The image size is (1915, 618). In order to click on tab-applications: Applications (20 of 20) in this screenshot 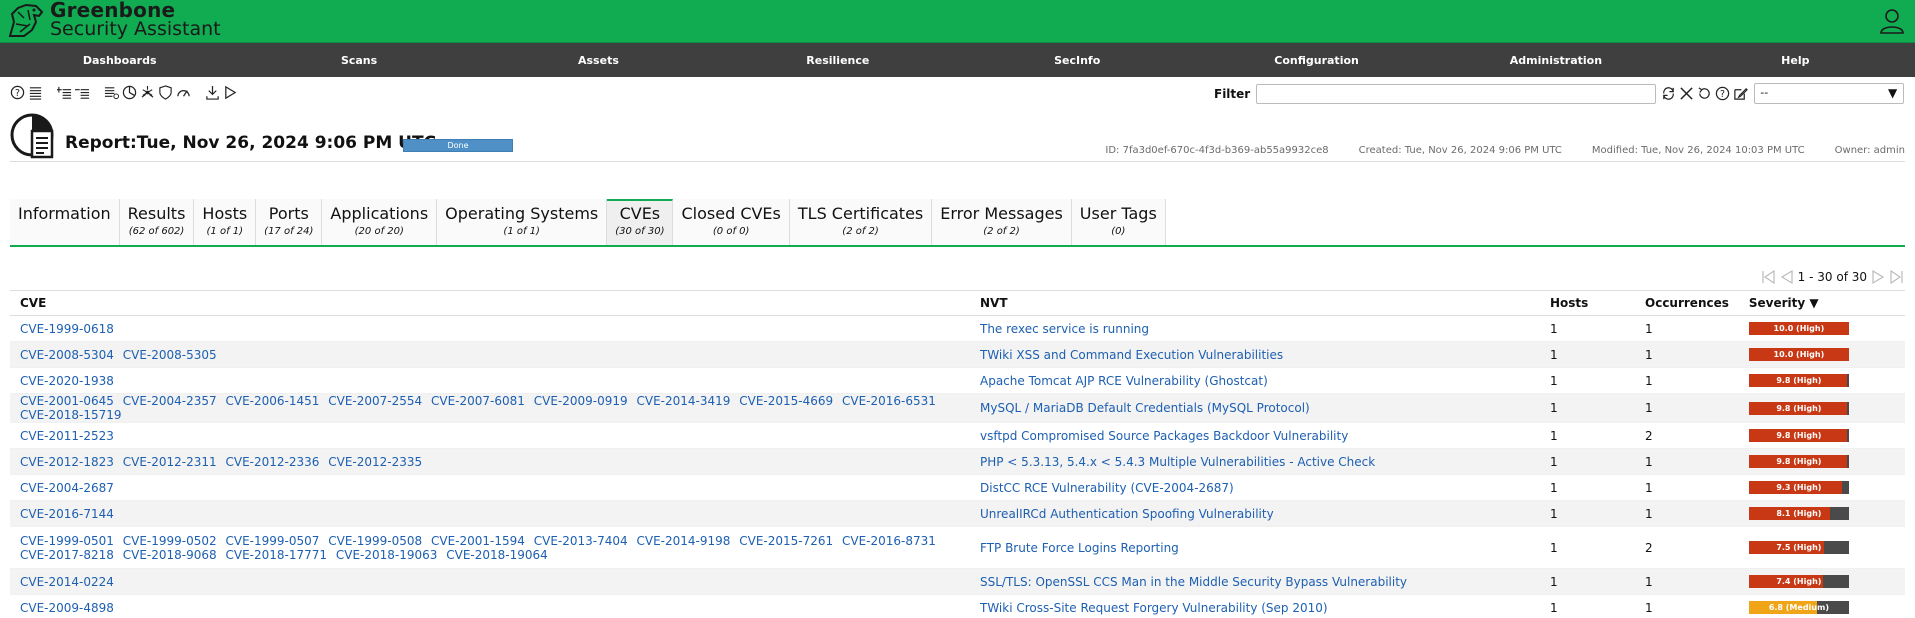, I will do `click(380, 222)`.